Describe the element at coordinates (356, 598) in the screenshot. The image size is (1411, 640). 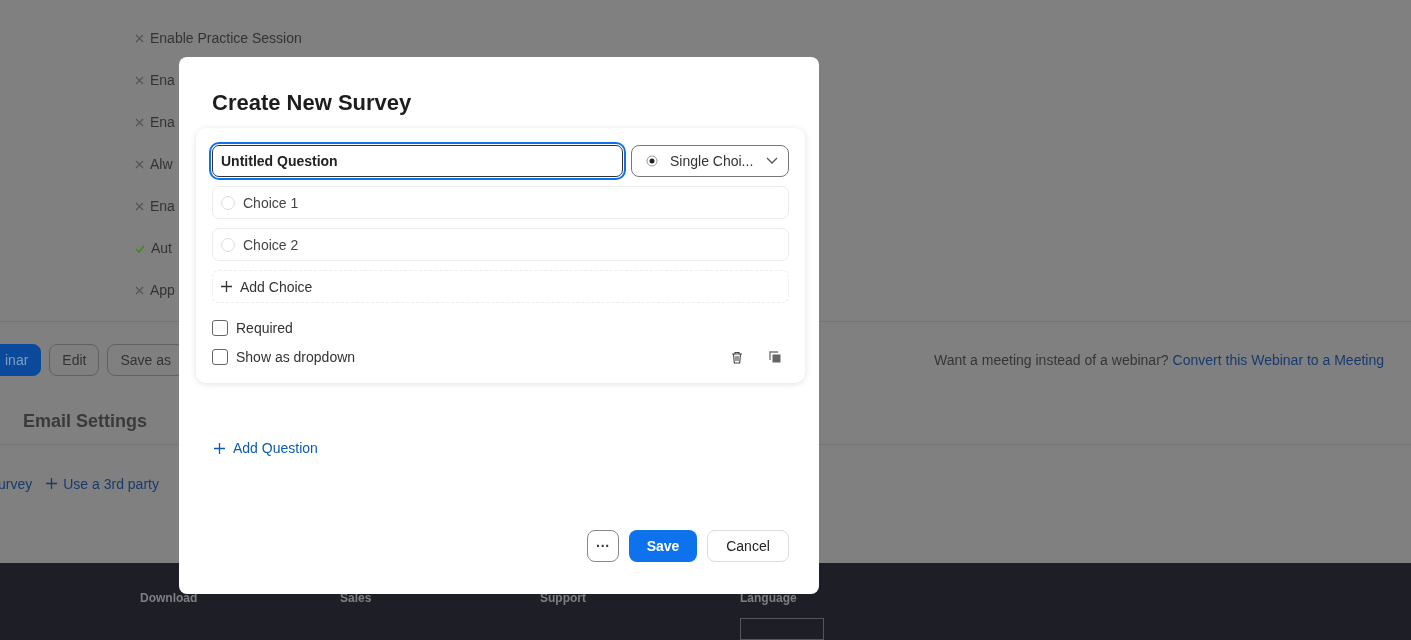
I see `footer-heading: Sales` at that location.